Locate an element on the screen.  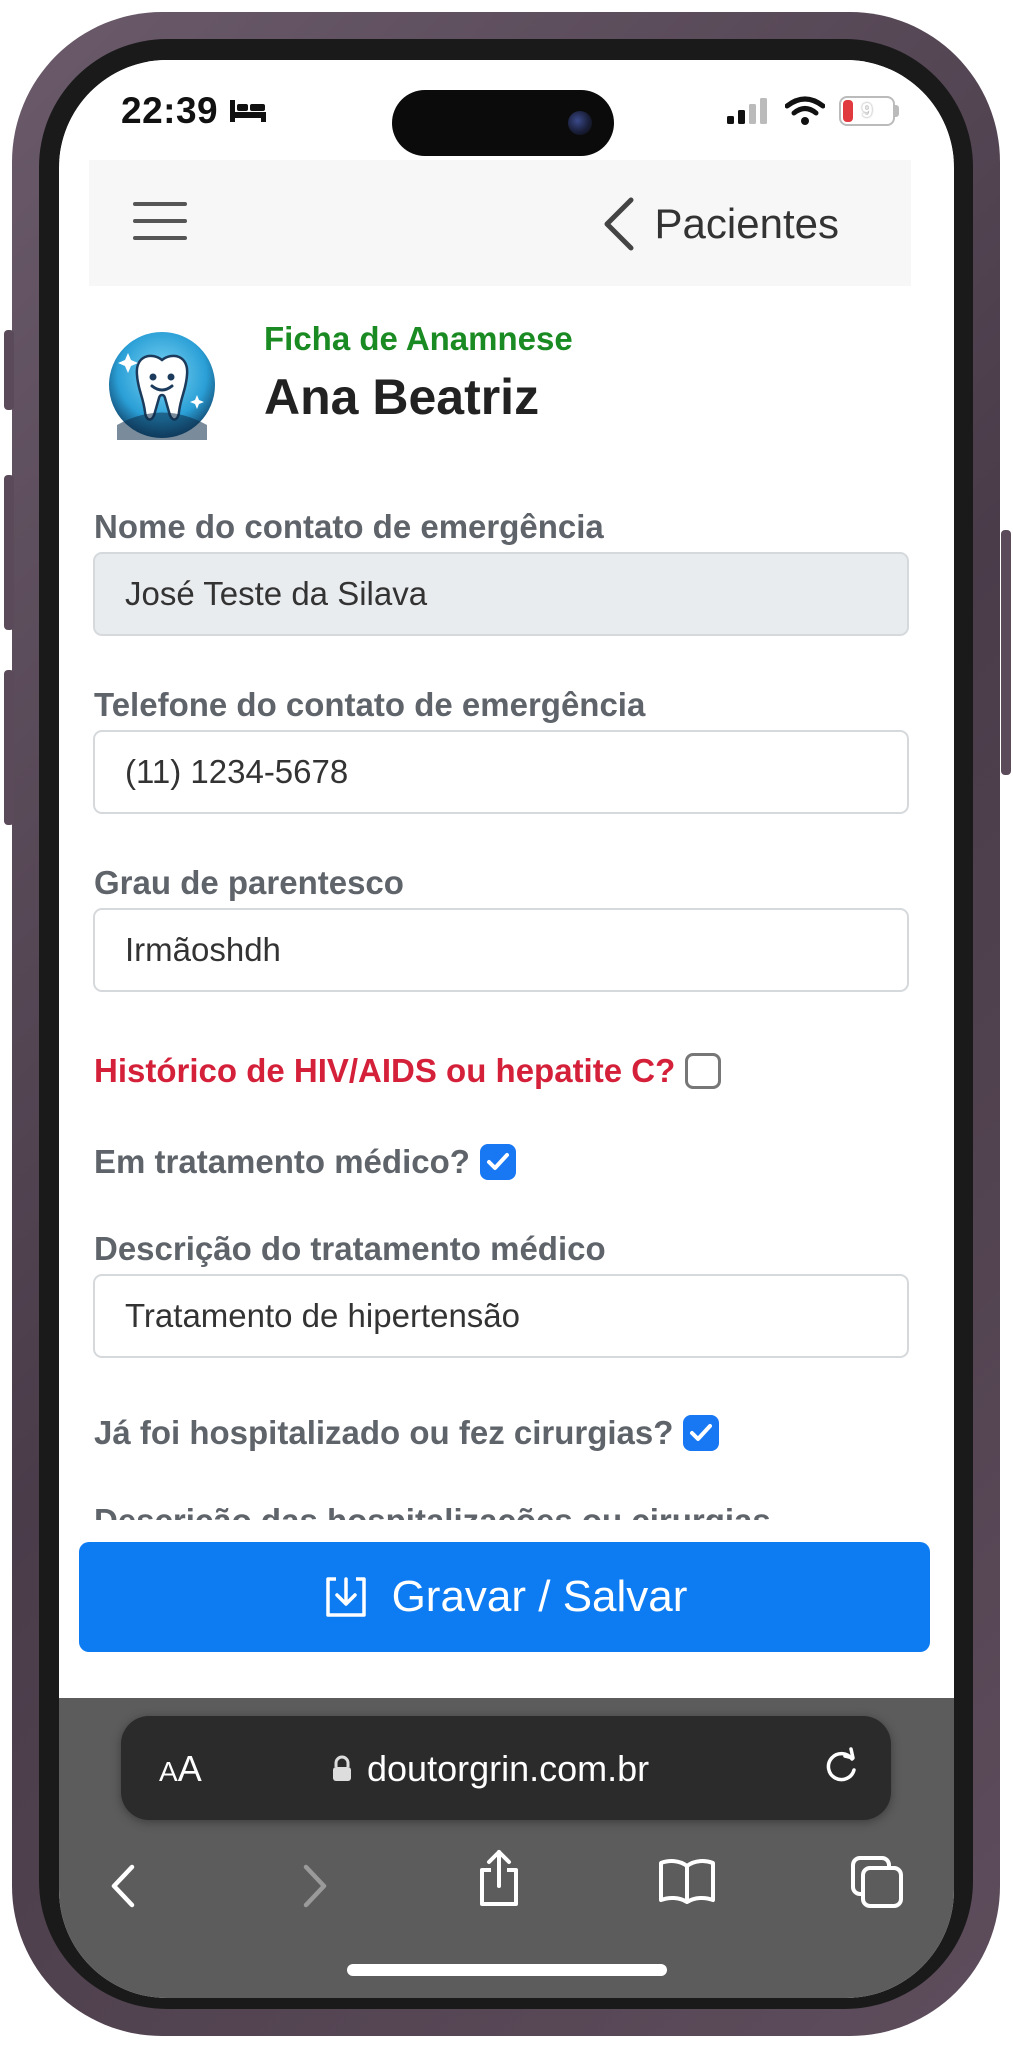
emergency-contact-name-field: José Teste da Silava is located at coordinates (501, 594).